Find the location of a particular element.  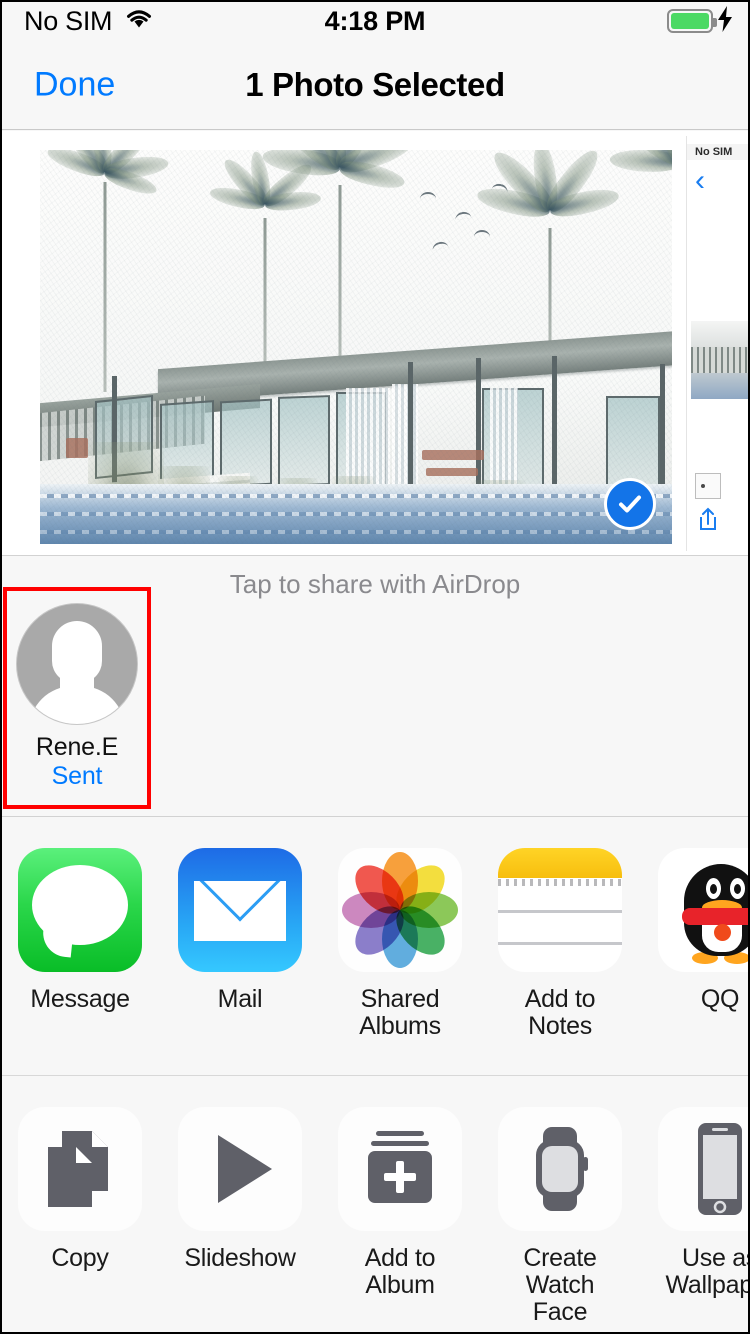

window-pane is located at coordinates (304, 441).